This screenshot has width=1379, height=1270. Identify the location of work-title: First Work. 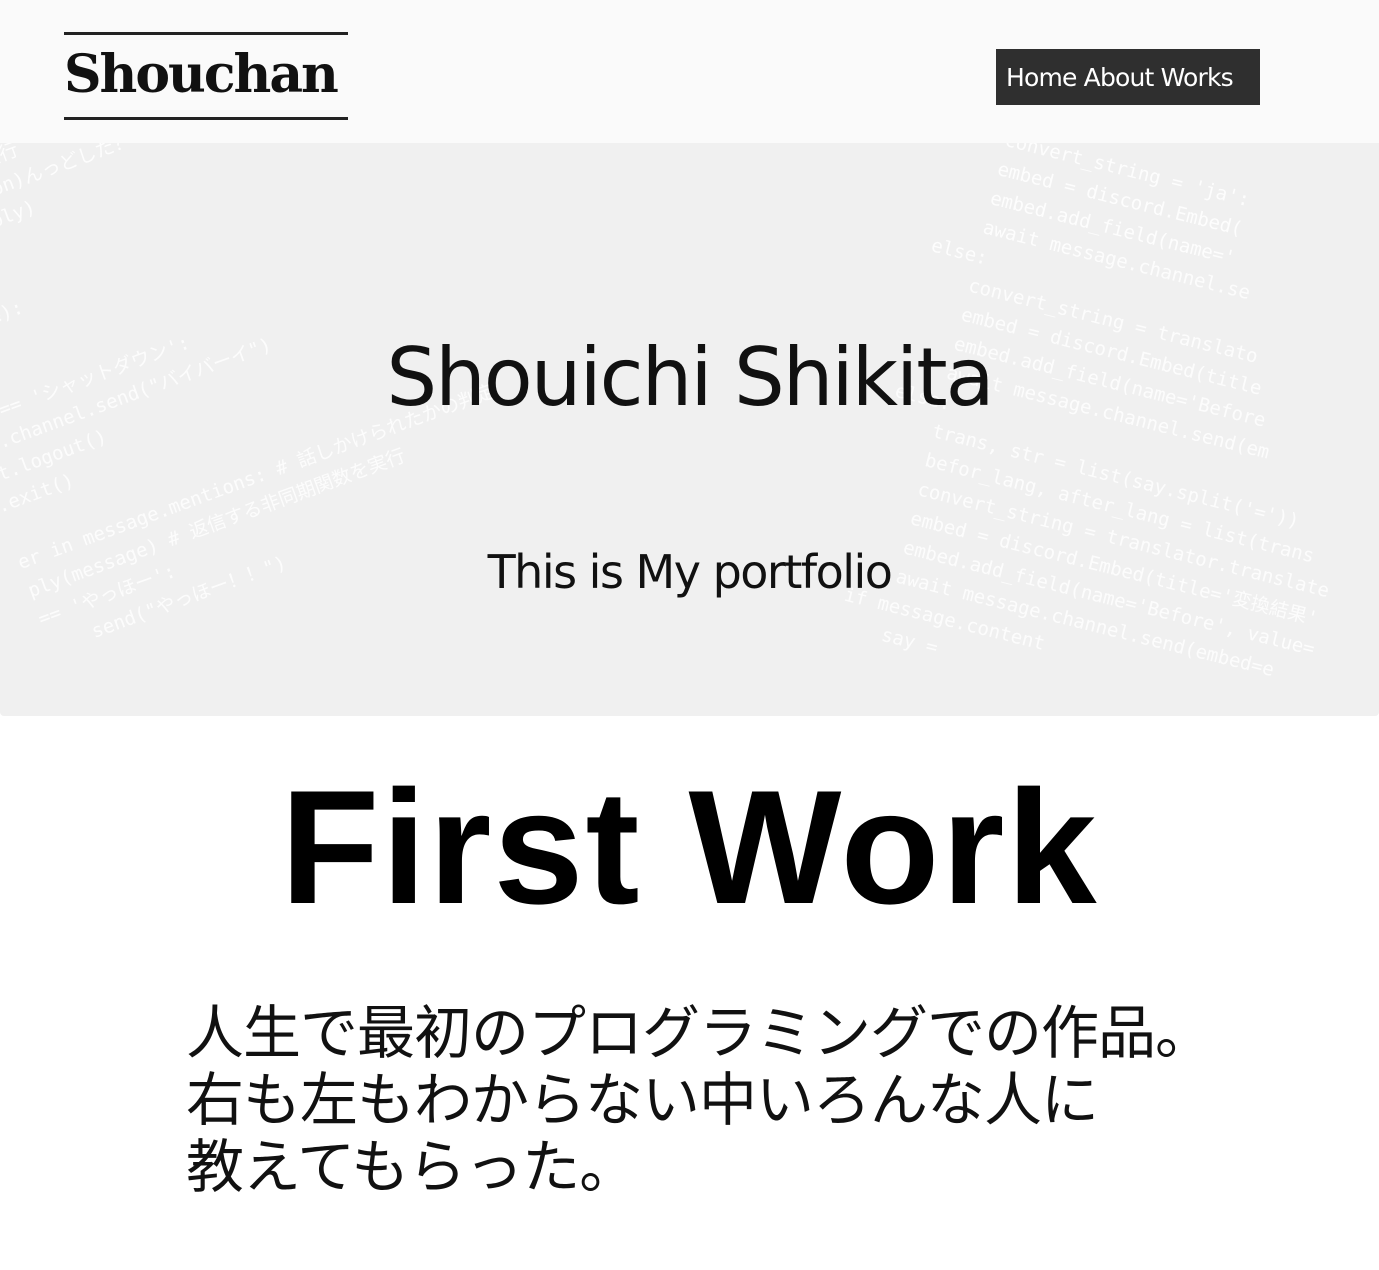
(689, 847).